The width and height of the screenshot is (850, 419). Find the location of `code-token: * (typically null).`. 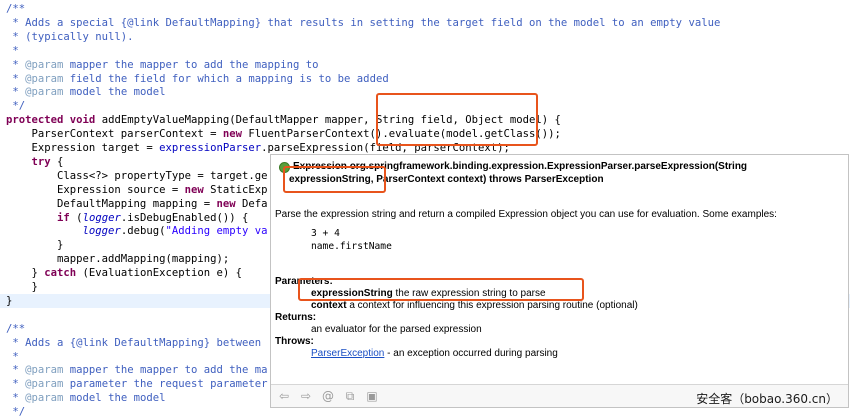

code-token: * (typically null). is located at coordinates (70, 36).